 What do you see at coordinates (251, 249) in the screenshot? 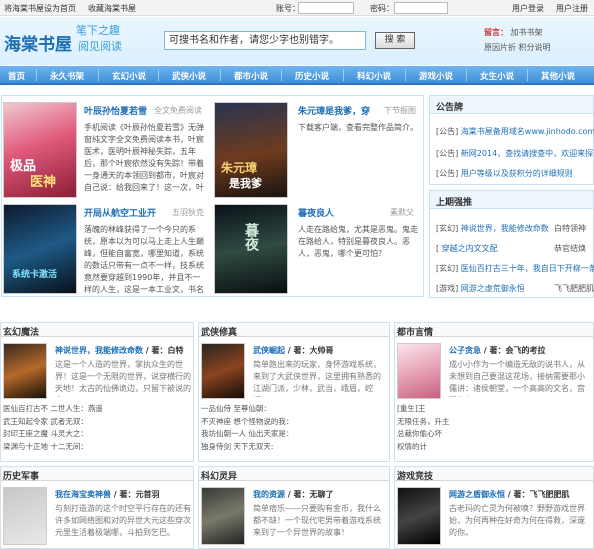
I see `book-cover-4: 暮夜` at bounding box center [251, 249].